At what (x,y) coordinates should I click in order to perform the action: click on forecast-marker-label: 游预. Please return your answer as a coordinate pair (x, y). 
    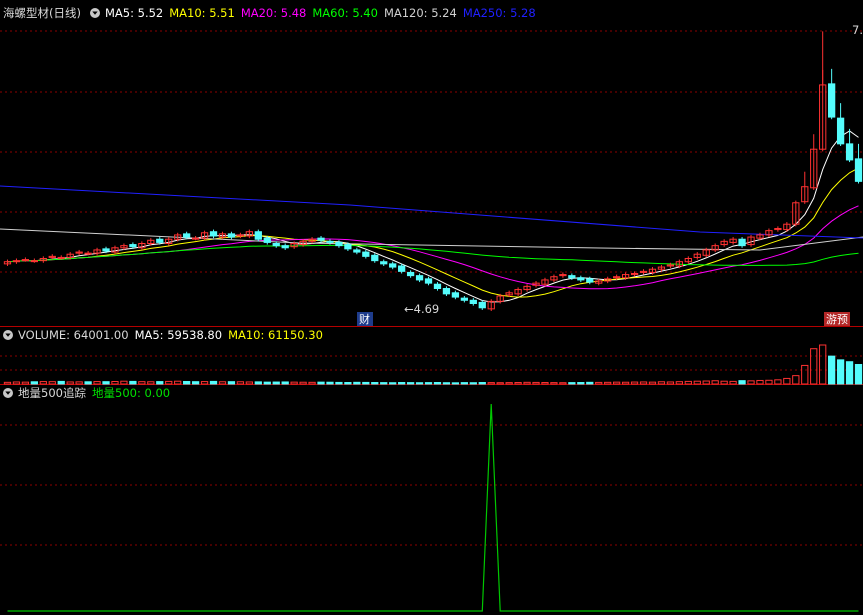
    Looking at the image, I should click on (837, 319).